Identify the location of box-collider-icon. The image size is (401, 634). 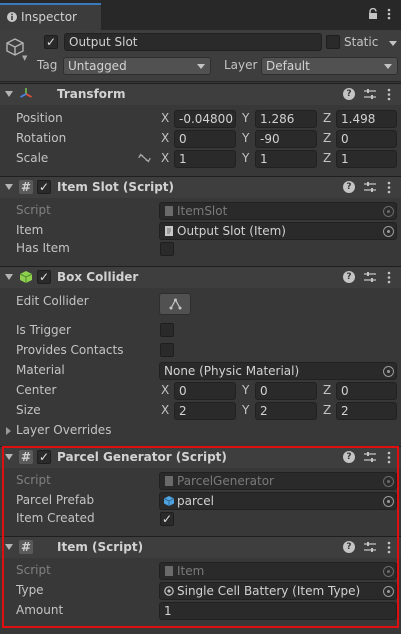
(26, 277).